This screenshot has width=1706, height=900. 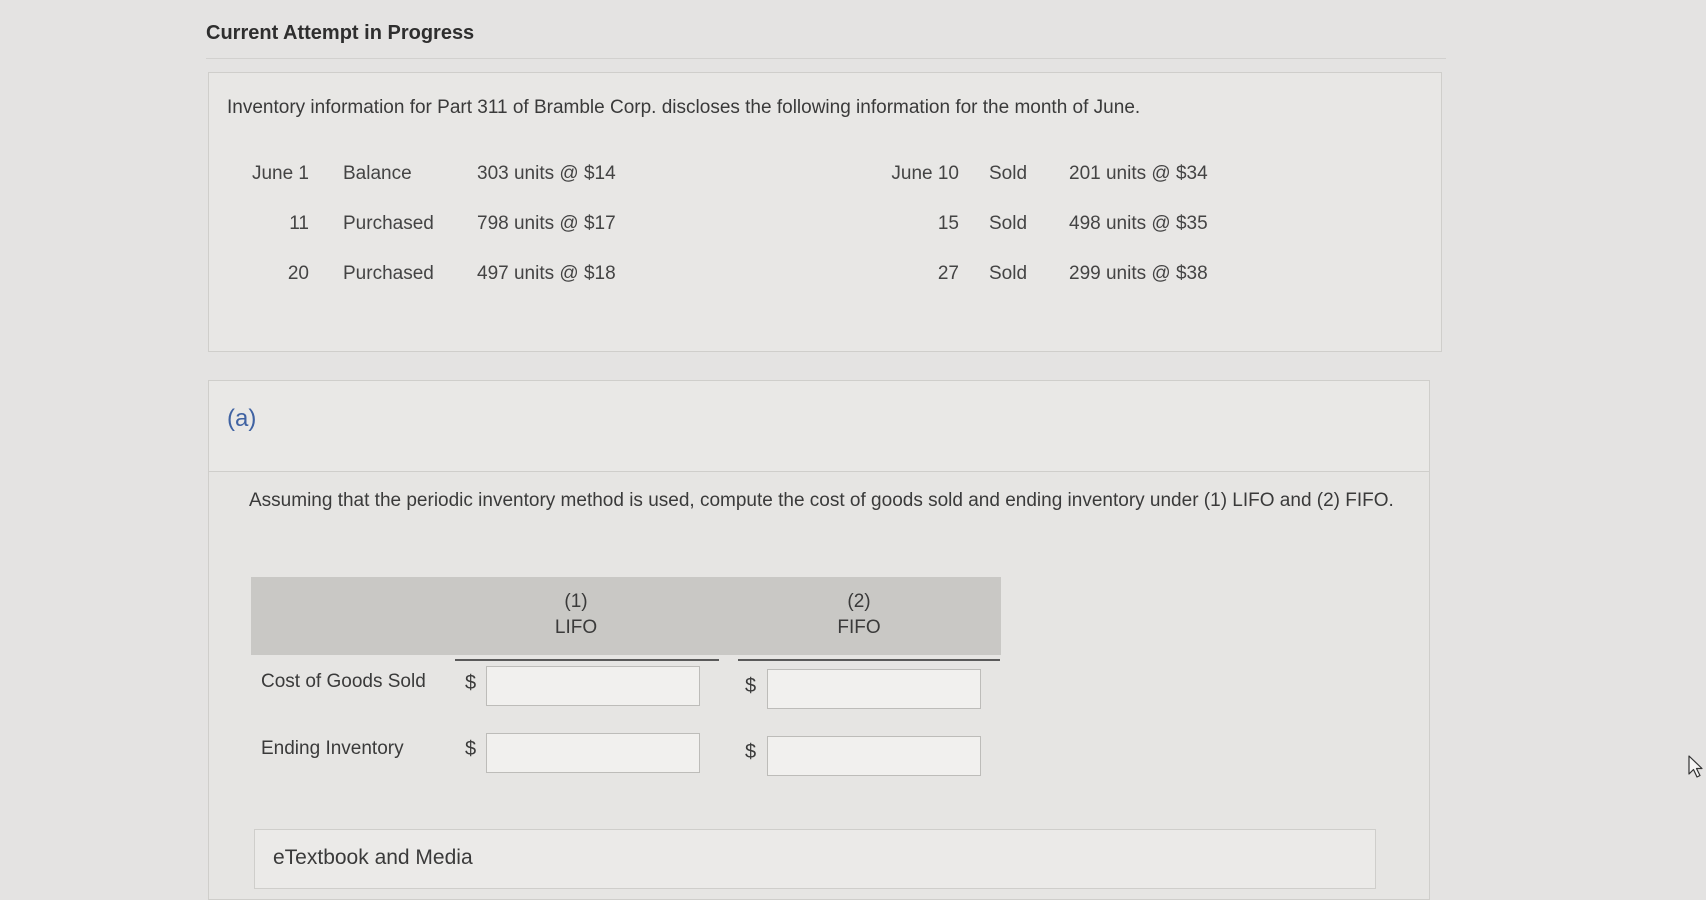 I want to click on inventory-units: 497 units @ $18, so click(x=546, y=273).